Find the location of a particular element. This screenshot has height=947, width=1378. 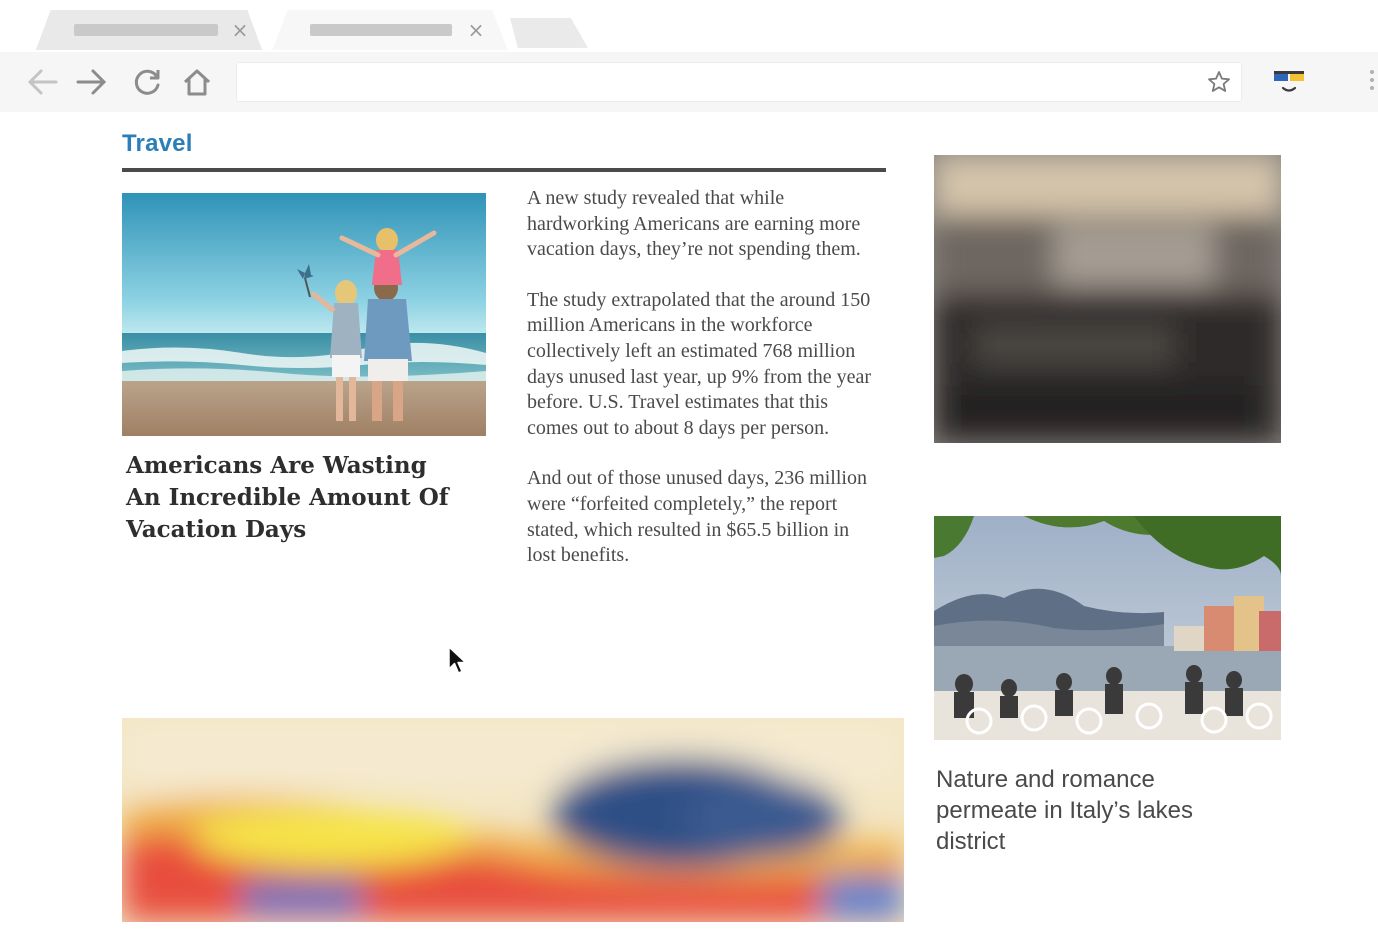

home-icon is located at coordinates (197, 82).